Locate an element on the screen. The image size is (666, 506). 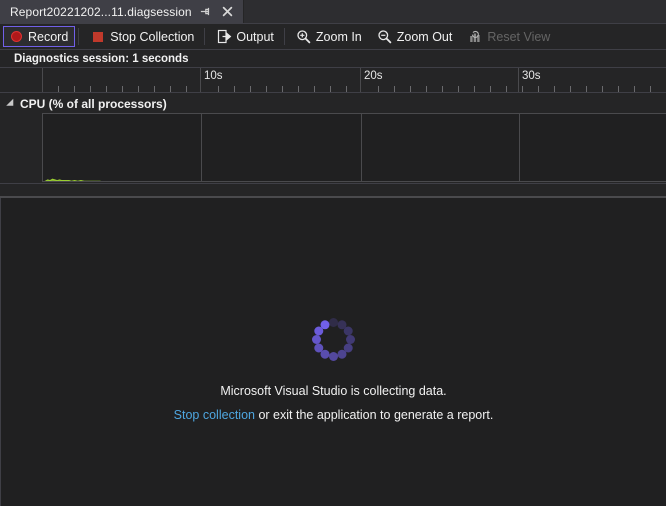
timeline-ruler: 10s 20s 30s is located at coordinates (333, 80).